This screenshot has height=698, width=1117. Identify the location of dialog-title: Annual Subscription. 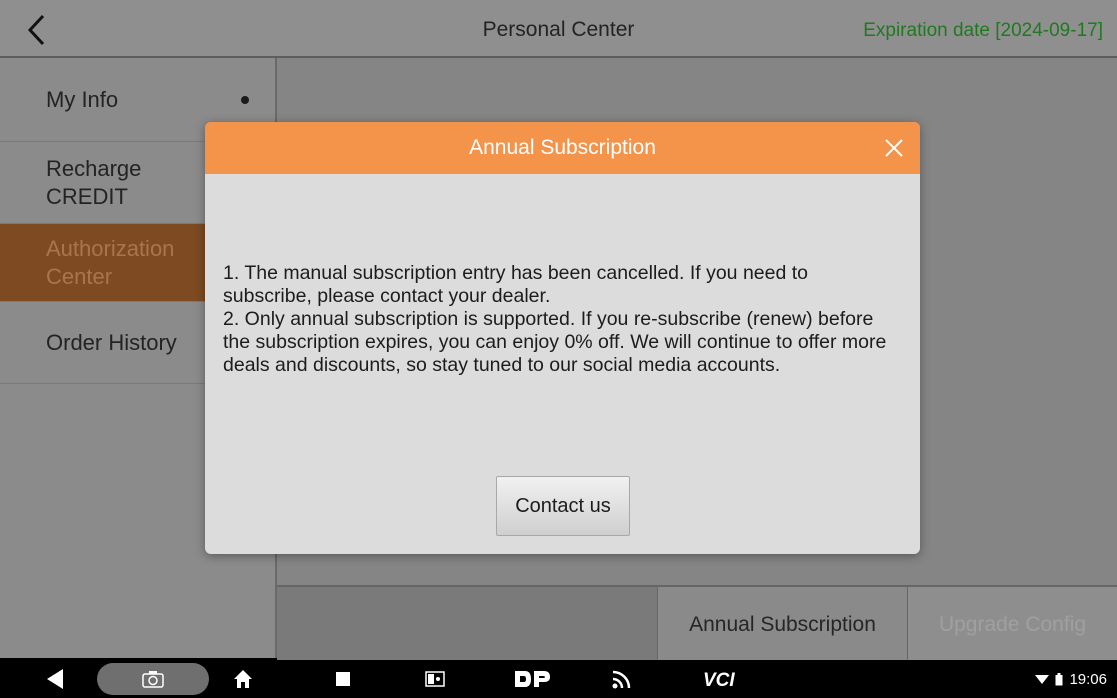
(562, 147).